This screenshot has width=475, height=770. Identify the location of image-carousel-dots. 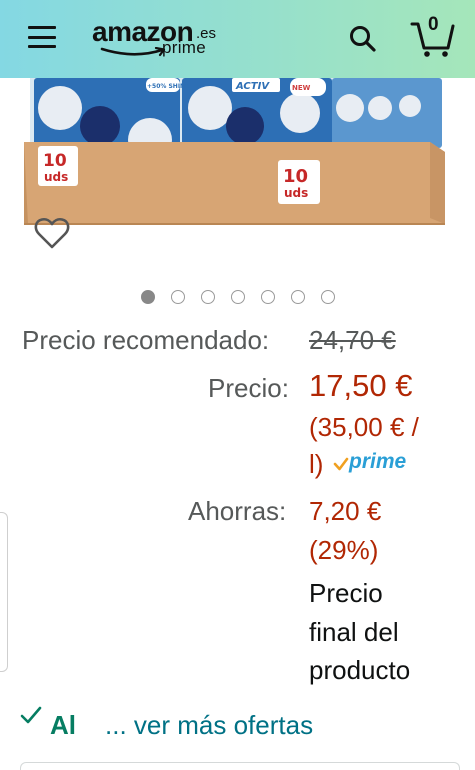
(238, 297).